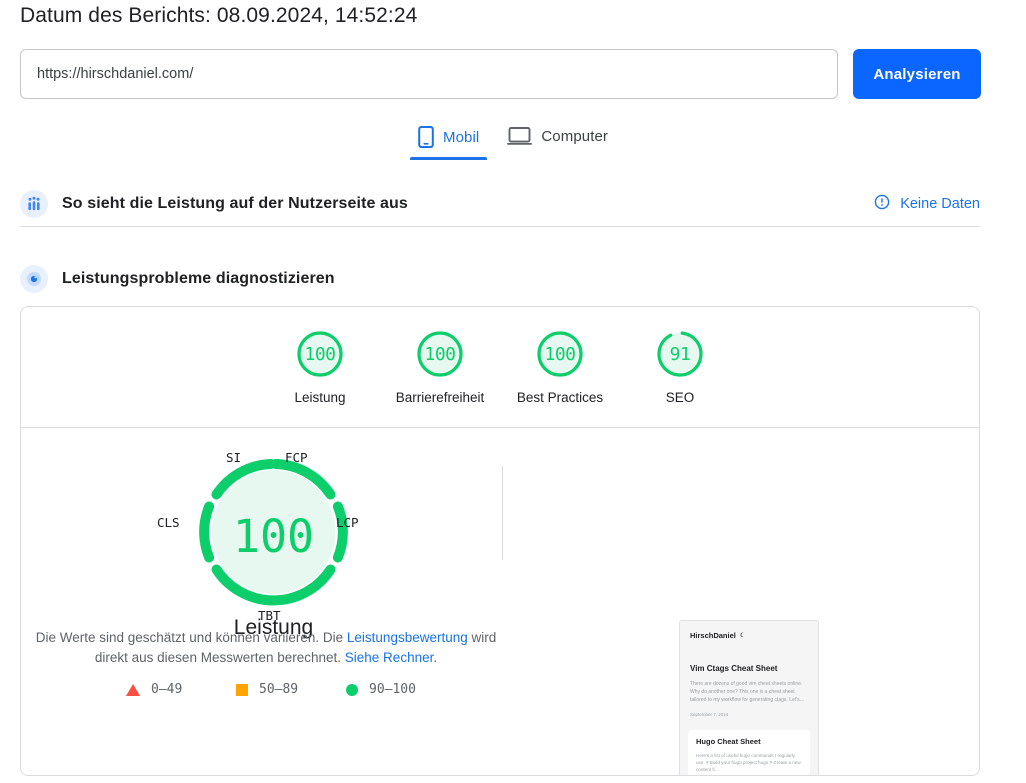  Describe the element at coordinates (167, 689) in the screenshot. I see `legend-range-poor: 0–49` at that location.